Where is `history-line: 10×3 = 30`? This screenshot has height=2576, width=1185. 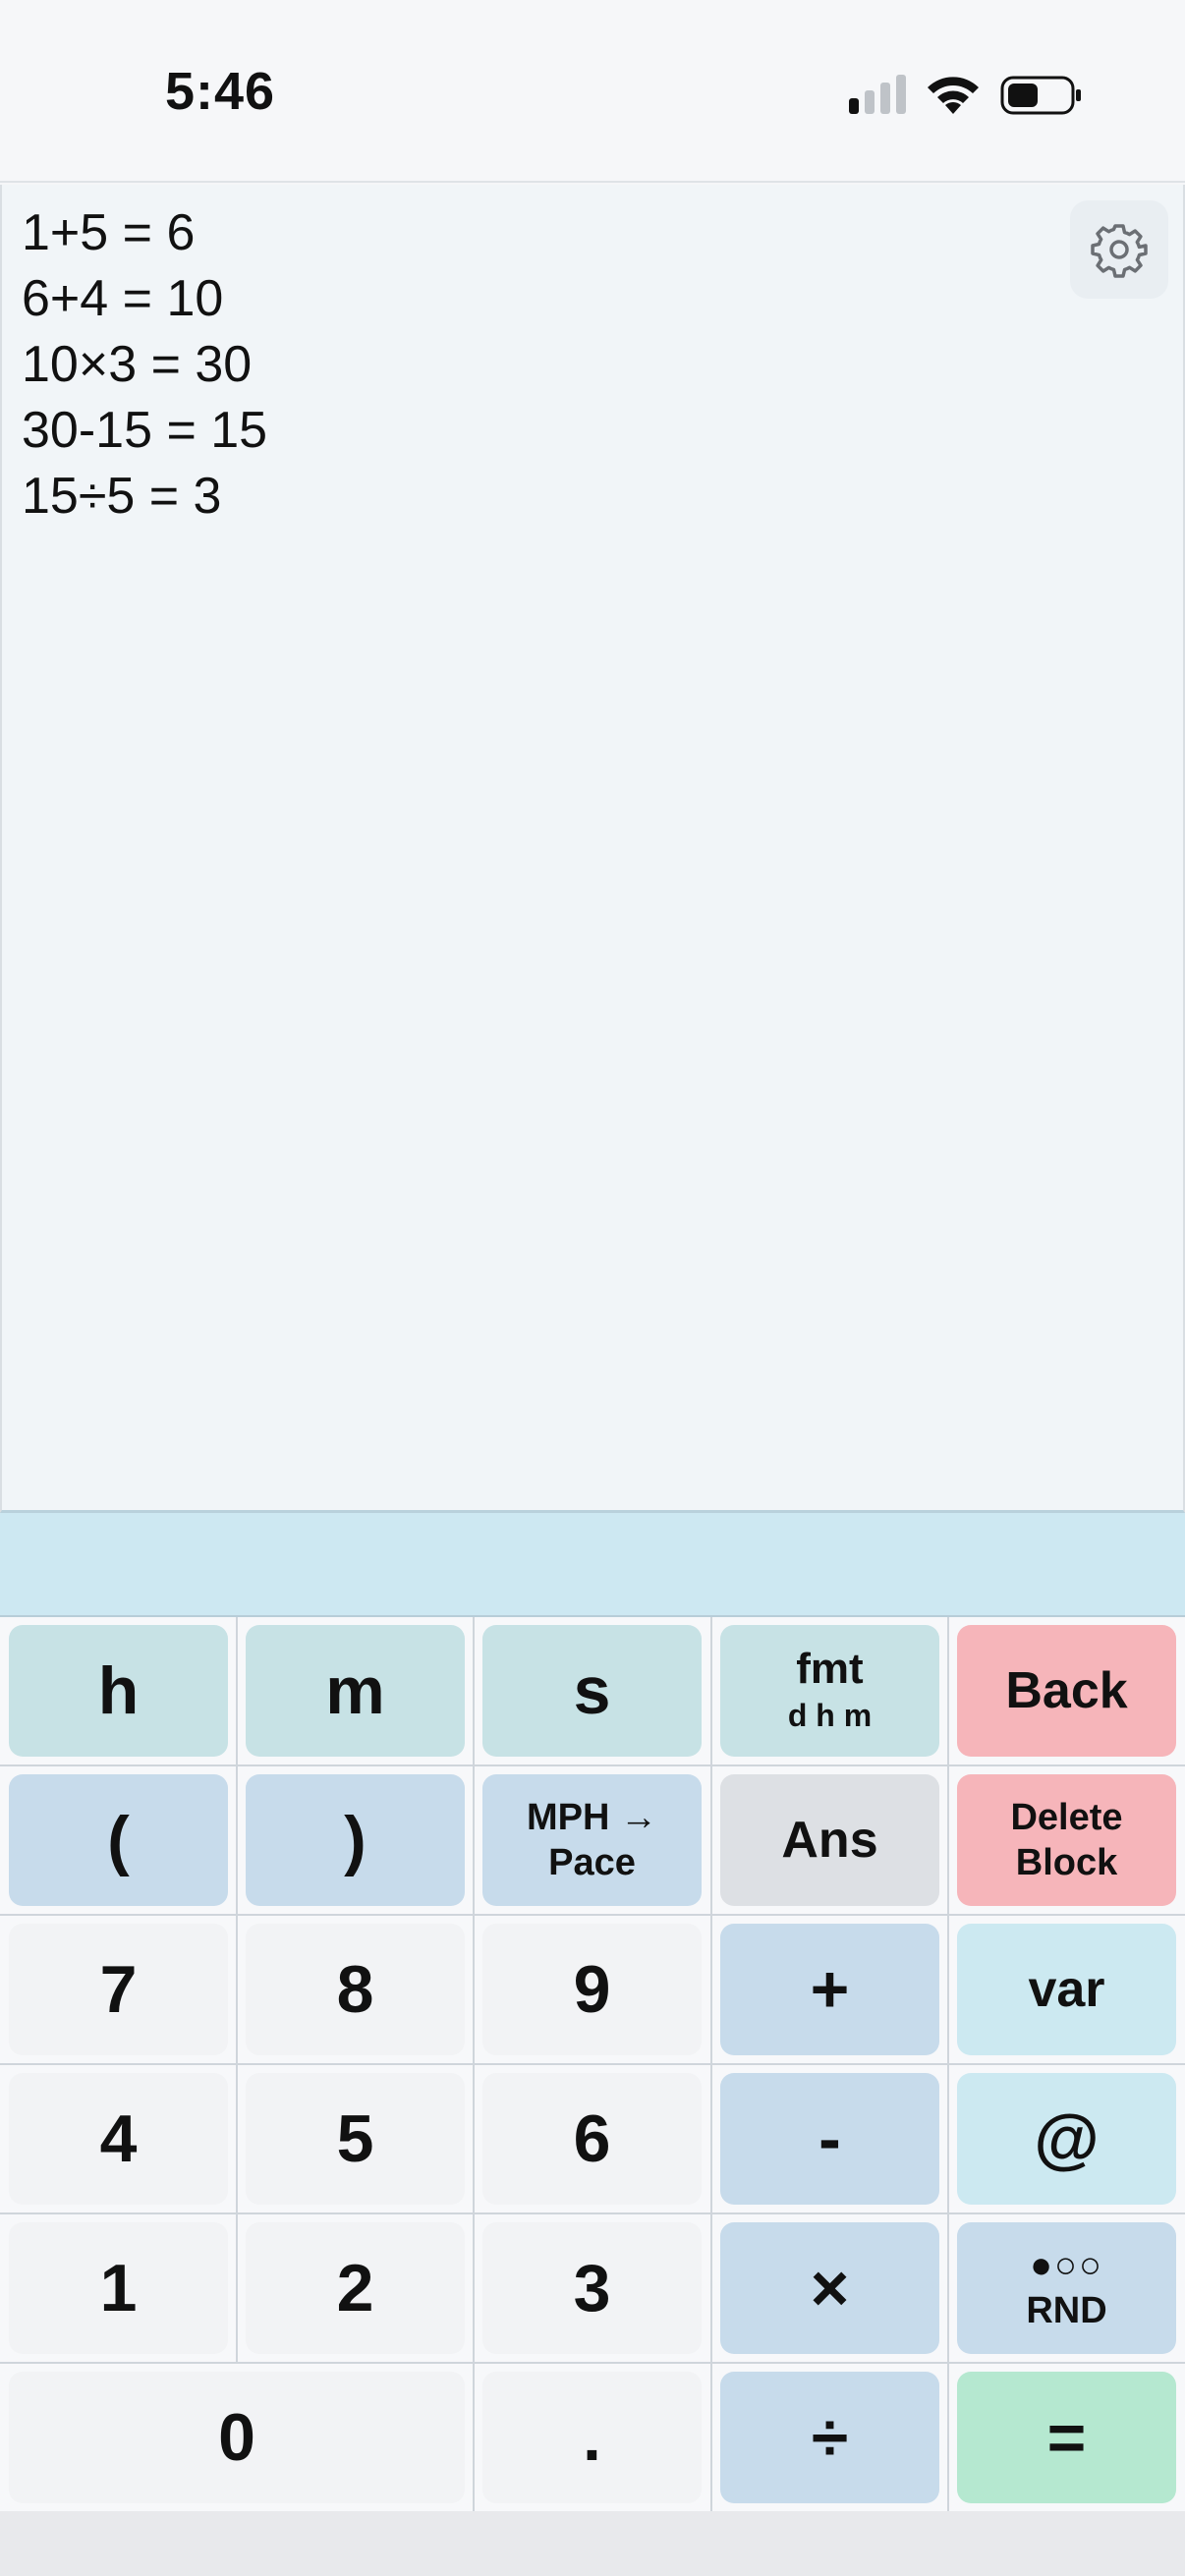 history-line: 10×3 = 30 is located at coordinates (145, 365).